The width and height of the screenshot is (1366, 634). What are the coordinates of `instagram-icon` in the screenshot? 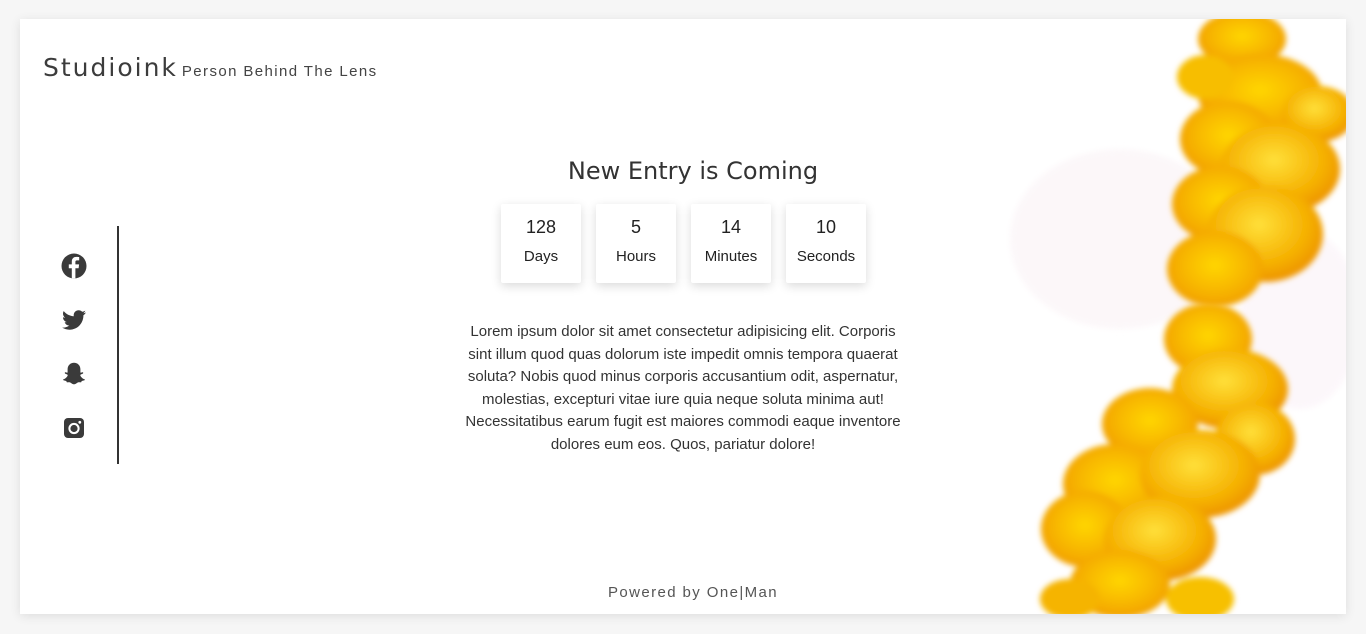 It's located at (74, 428).